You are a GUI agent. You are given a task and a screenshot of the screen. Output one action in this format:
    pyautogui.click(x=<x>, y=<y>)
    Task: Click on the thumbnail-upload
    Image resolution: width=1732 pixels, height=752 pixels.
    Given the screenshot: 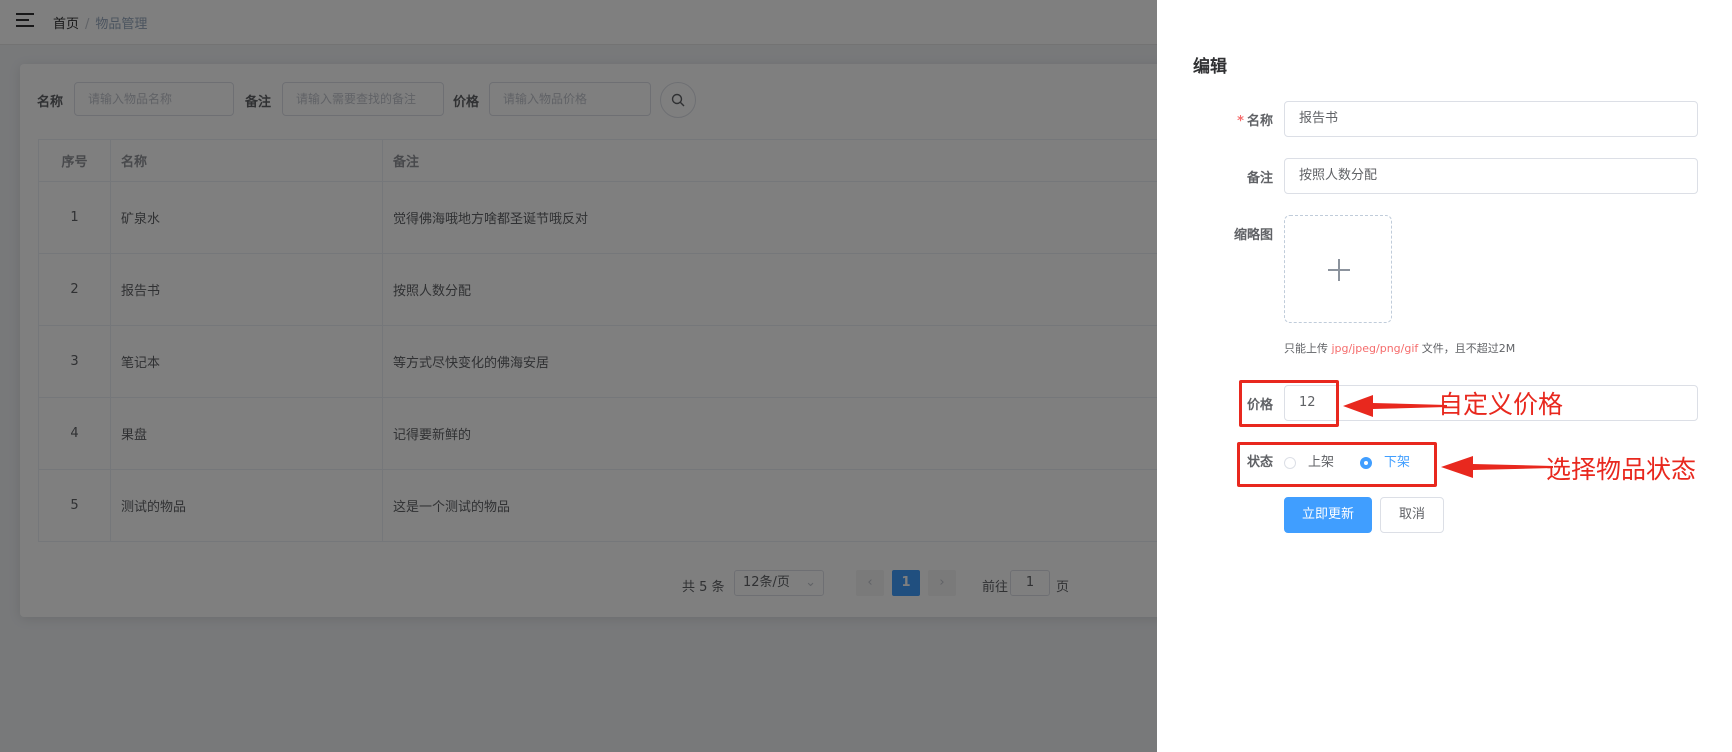 What is the action you would take?
    pyautogui.click(x=1338, y=269)
    